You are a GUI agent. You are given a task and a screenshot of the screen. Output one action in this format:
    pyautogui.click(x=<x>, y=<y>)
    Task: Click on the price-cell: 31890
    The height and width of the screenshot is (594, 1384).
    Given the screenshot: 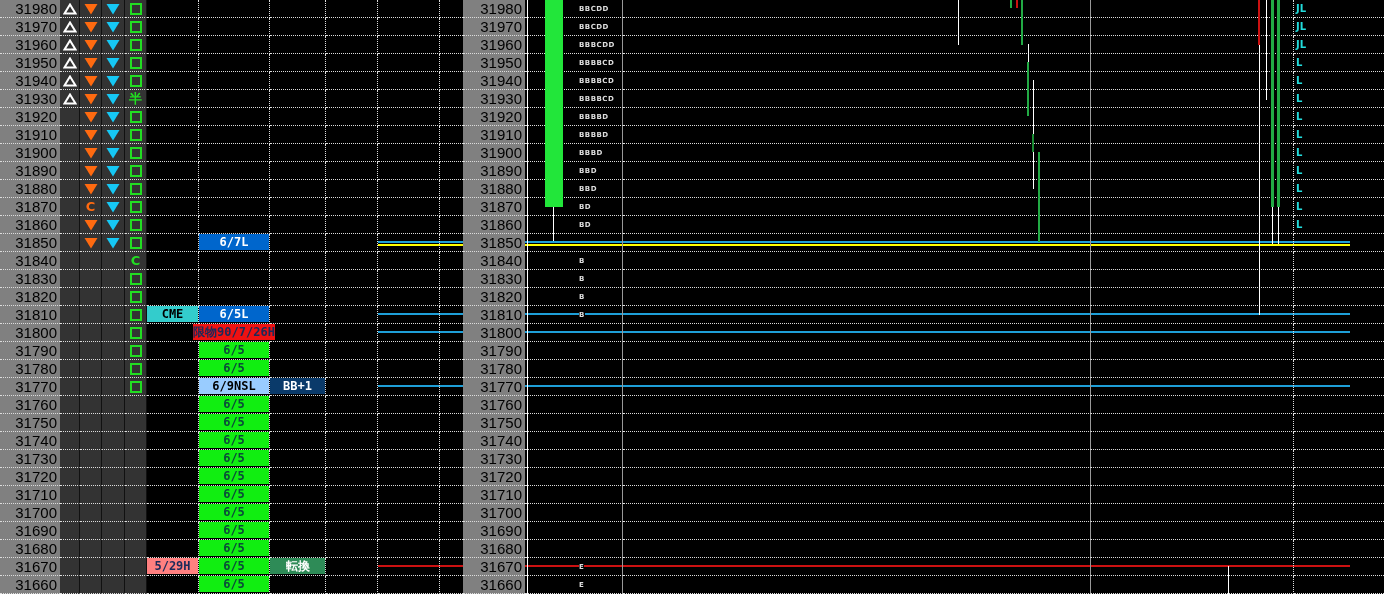 What is the action you would take?
    pyautogui.click(x=494, y=171)
    